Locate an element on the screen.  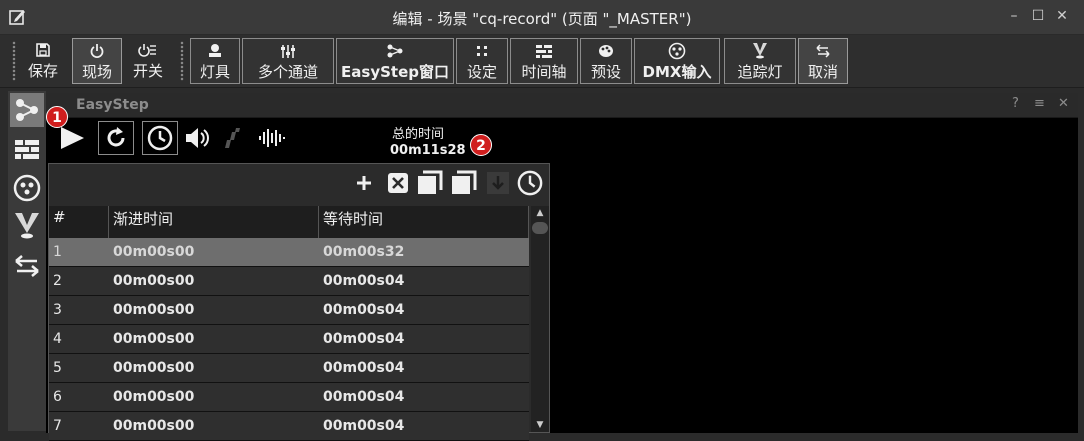
step-number: 2 is located at coordinates (57, 281).